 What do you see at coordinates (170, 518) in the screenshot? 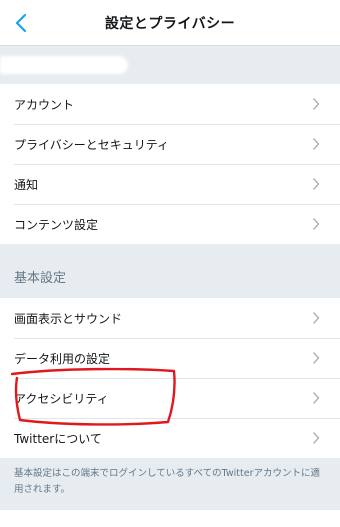
I see `next-section-strip` at bounding box center [170, 518].